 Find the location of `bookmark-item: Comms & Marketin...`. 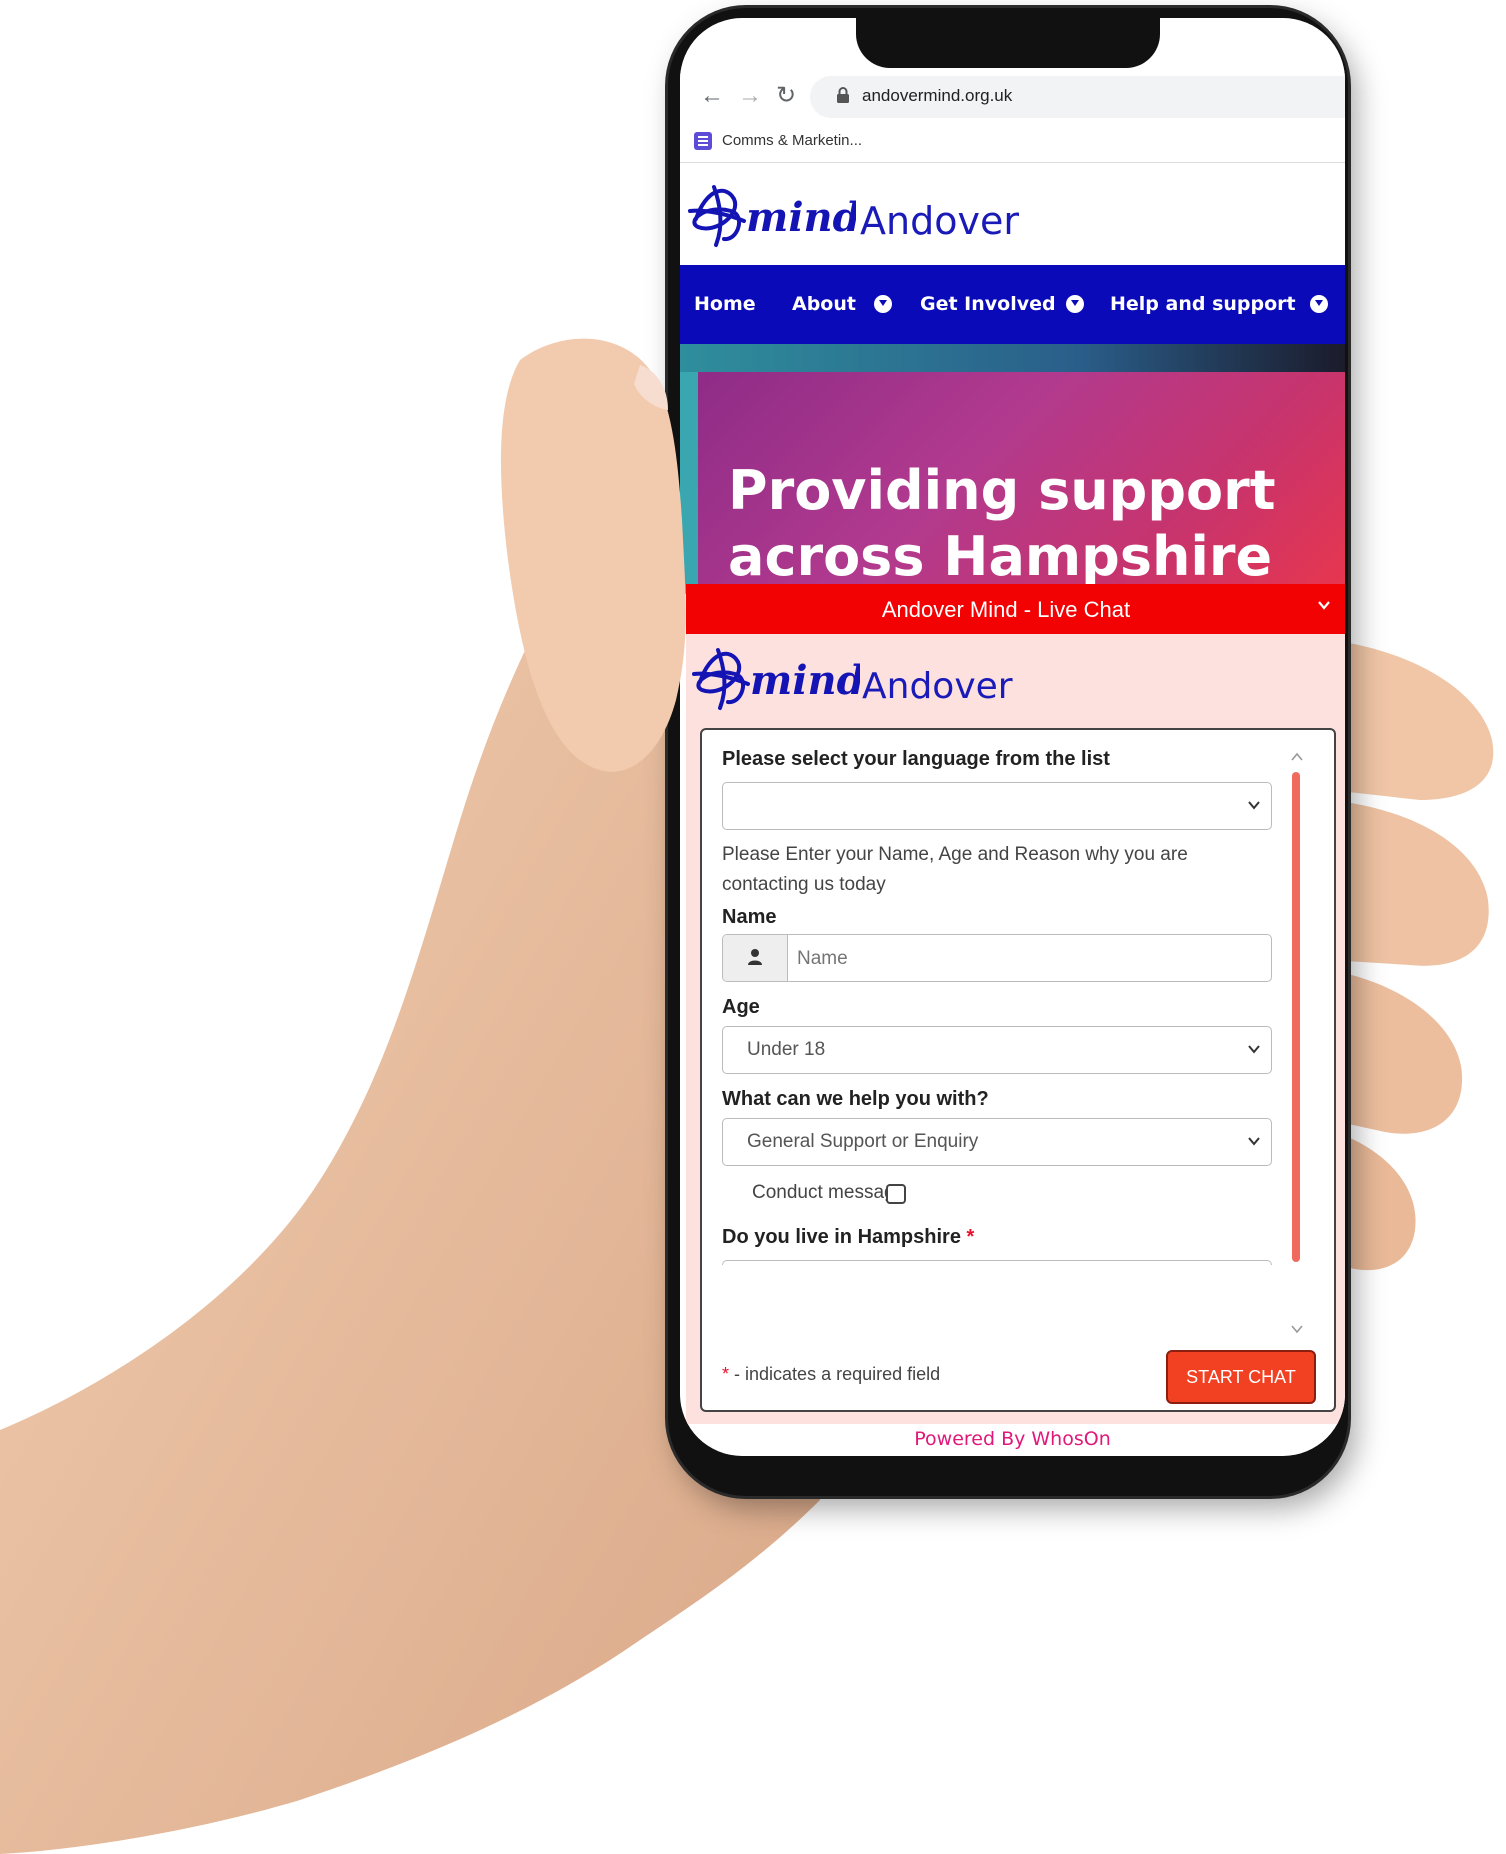

bookmark-item: Comms & Marketin... is located at coordinates (792, 140).